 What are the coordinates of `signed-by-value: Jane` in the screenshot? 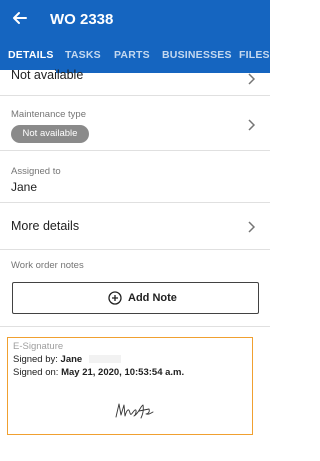 It's located at (71, 359).